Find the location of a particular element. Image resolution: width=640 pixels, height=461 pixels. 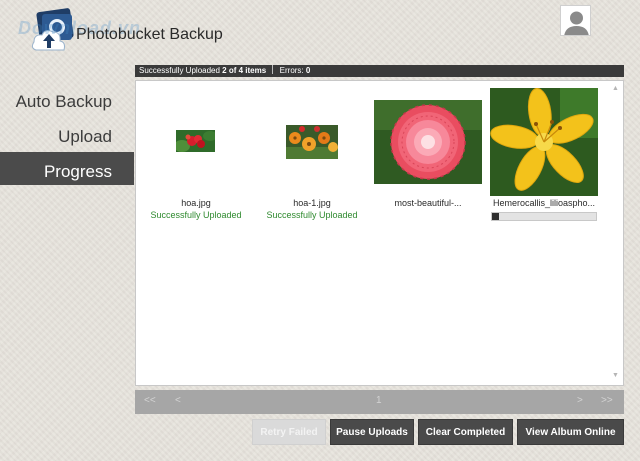

sidebar-item-auto-backup: Auto Backup is located at coordinates (64, 102).